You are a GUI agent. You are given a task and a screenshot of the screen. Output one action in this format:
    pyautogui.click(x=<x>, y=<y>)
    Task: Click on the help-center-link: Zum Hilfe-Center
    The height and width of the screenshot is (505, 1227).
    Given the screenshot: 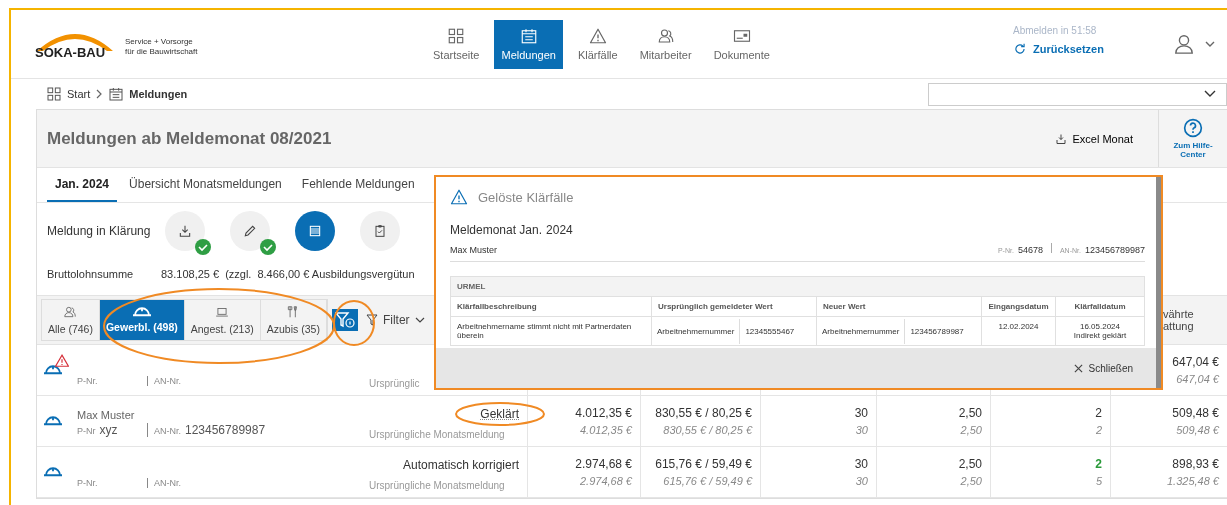 What is the action you would take?
    pyautogui.click(x=1192, y=138)
    